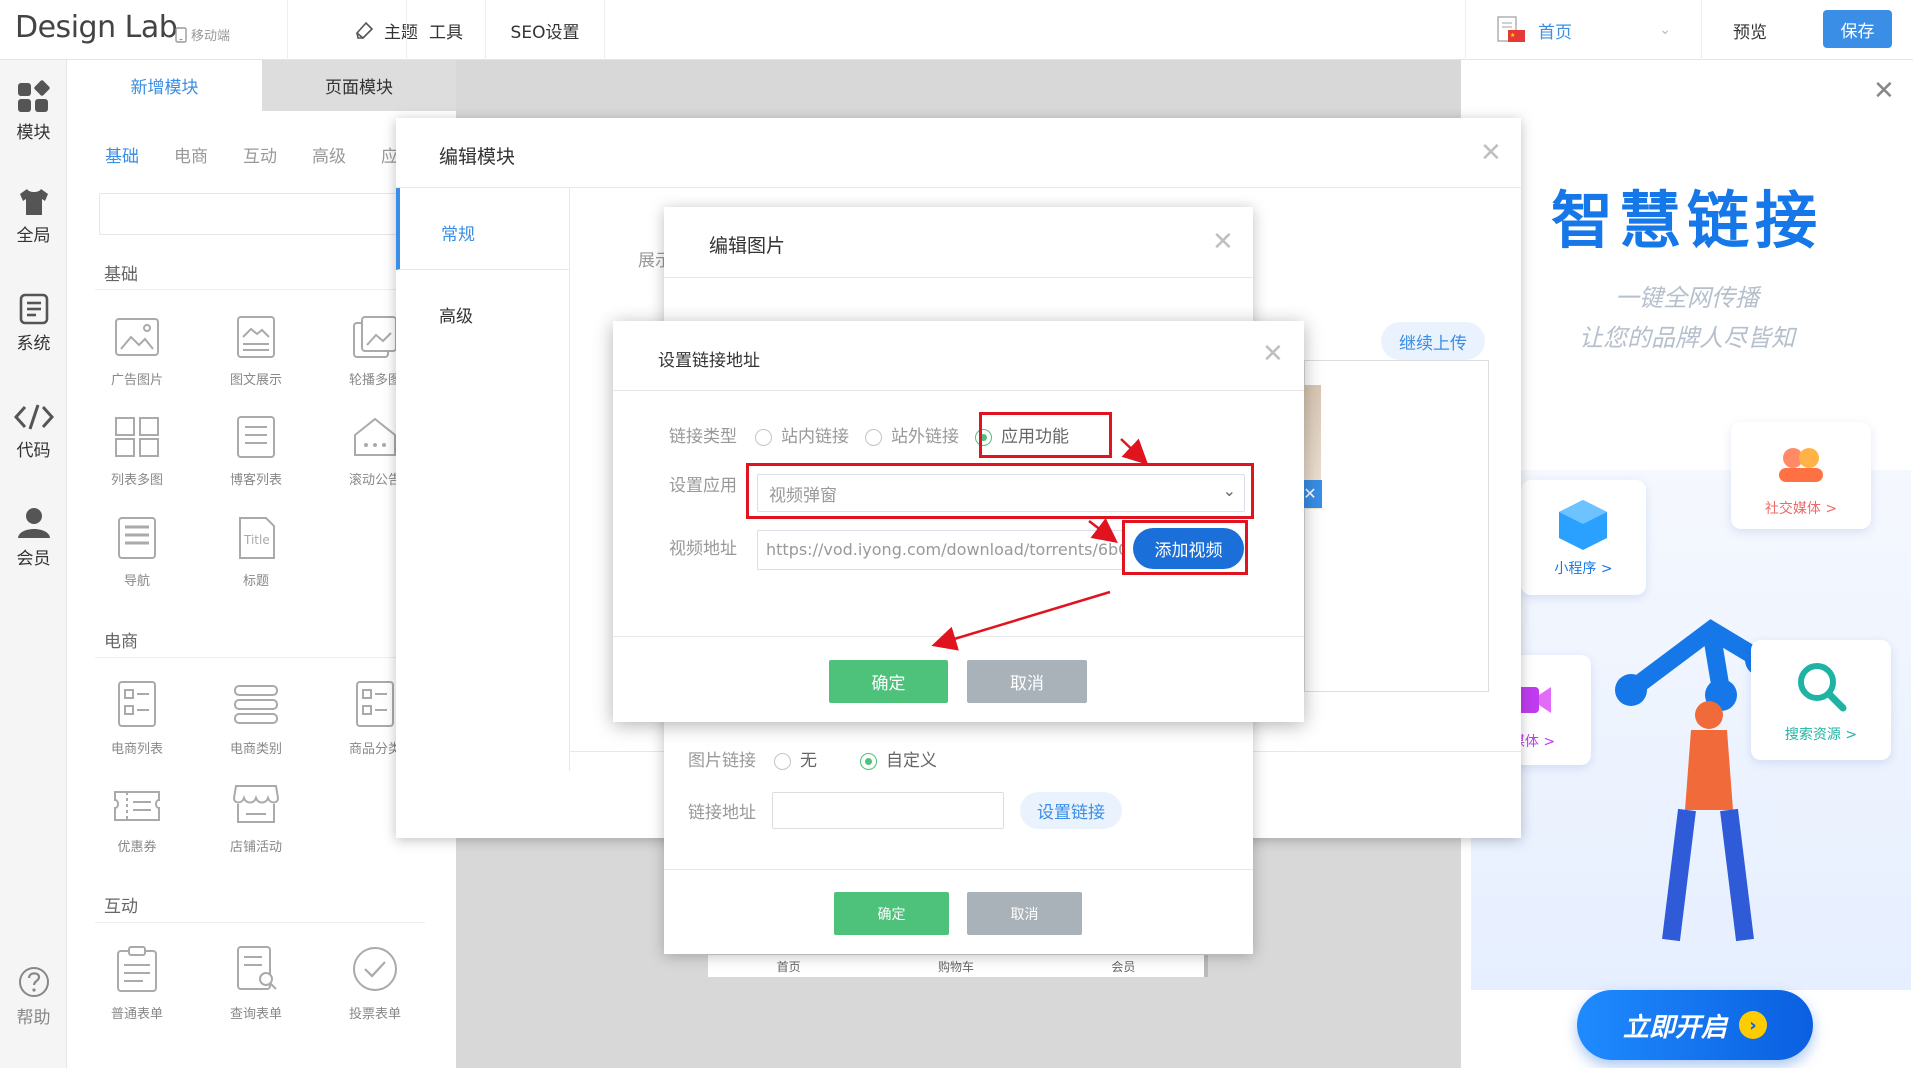 The image size is (1913, 1068). I want to click on module-label: 投票表单, so click(374, 1014).